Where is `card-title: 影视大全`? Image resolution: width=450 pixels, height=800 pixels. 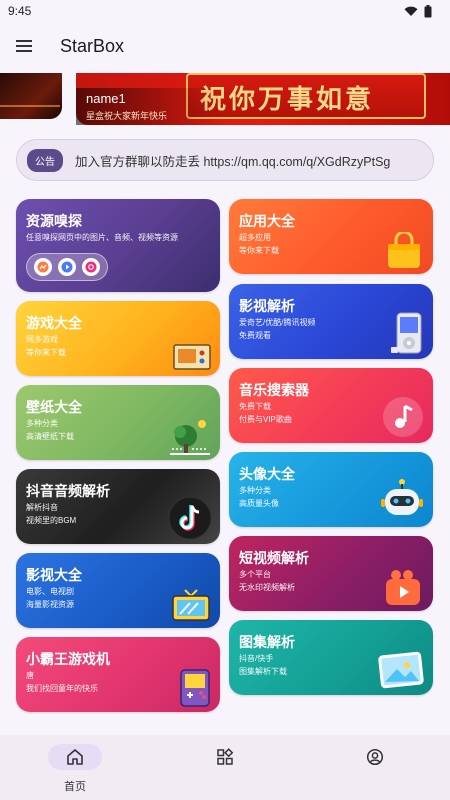 card-title: 影视大全 is located at coordinates (54, 575).